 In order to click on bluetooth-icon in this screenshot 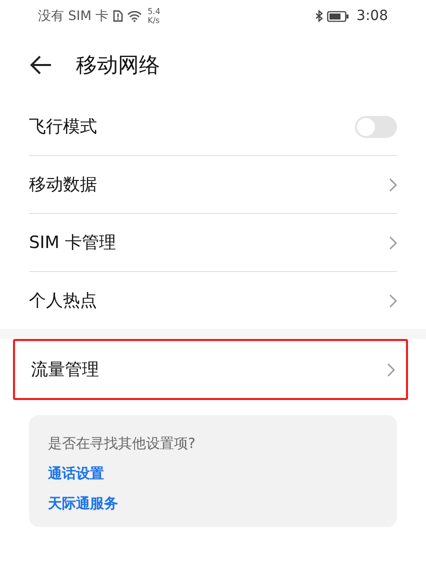, I will do `click(318, 16)`.